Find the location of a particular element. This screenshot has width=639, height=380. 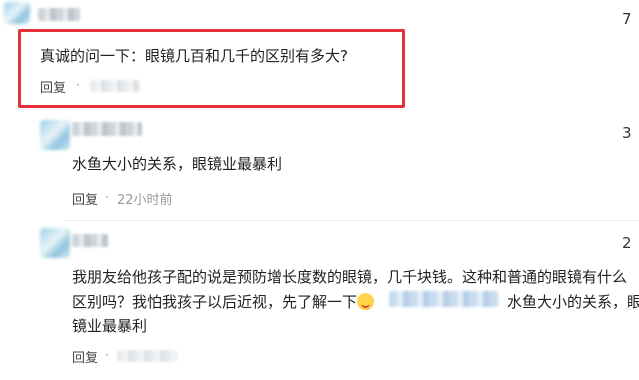

like-count: 2 is located at coordinates (627, 243).